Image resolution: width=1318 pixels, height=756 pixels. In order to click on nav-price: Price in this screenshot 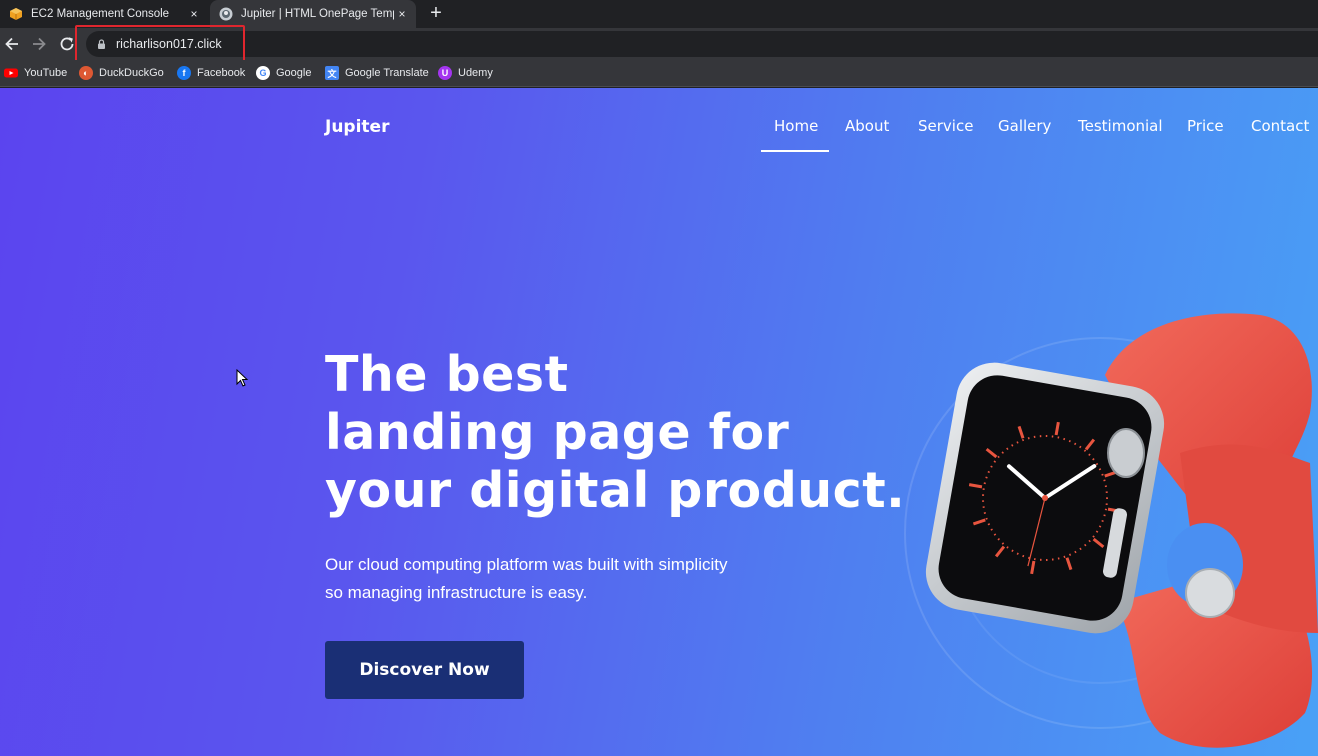, I will do `click(1205, 126)`.